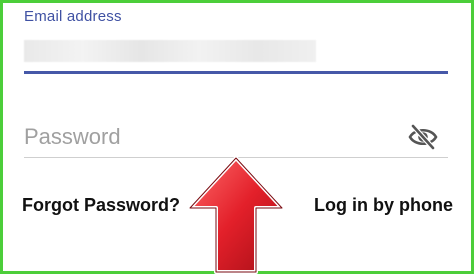 Image resolution: width=474 pixels, height=274 pixels. I want to click on forgot-password-link: Forgot Password?, so click(101, 205).